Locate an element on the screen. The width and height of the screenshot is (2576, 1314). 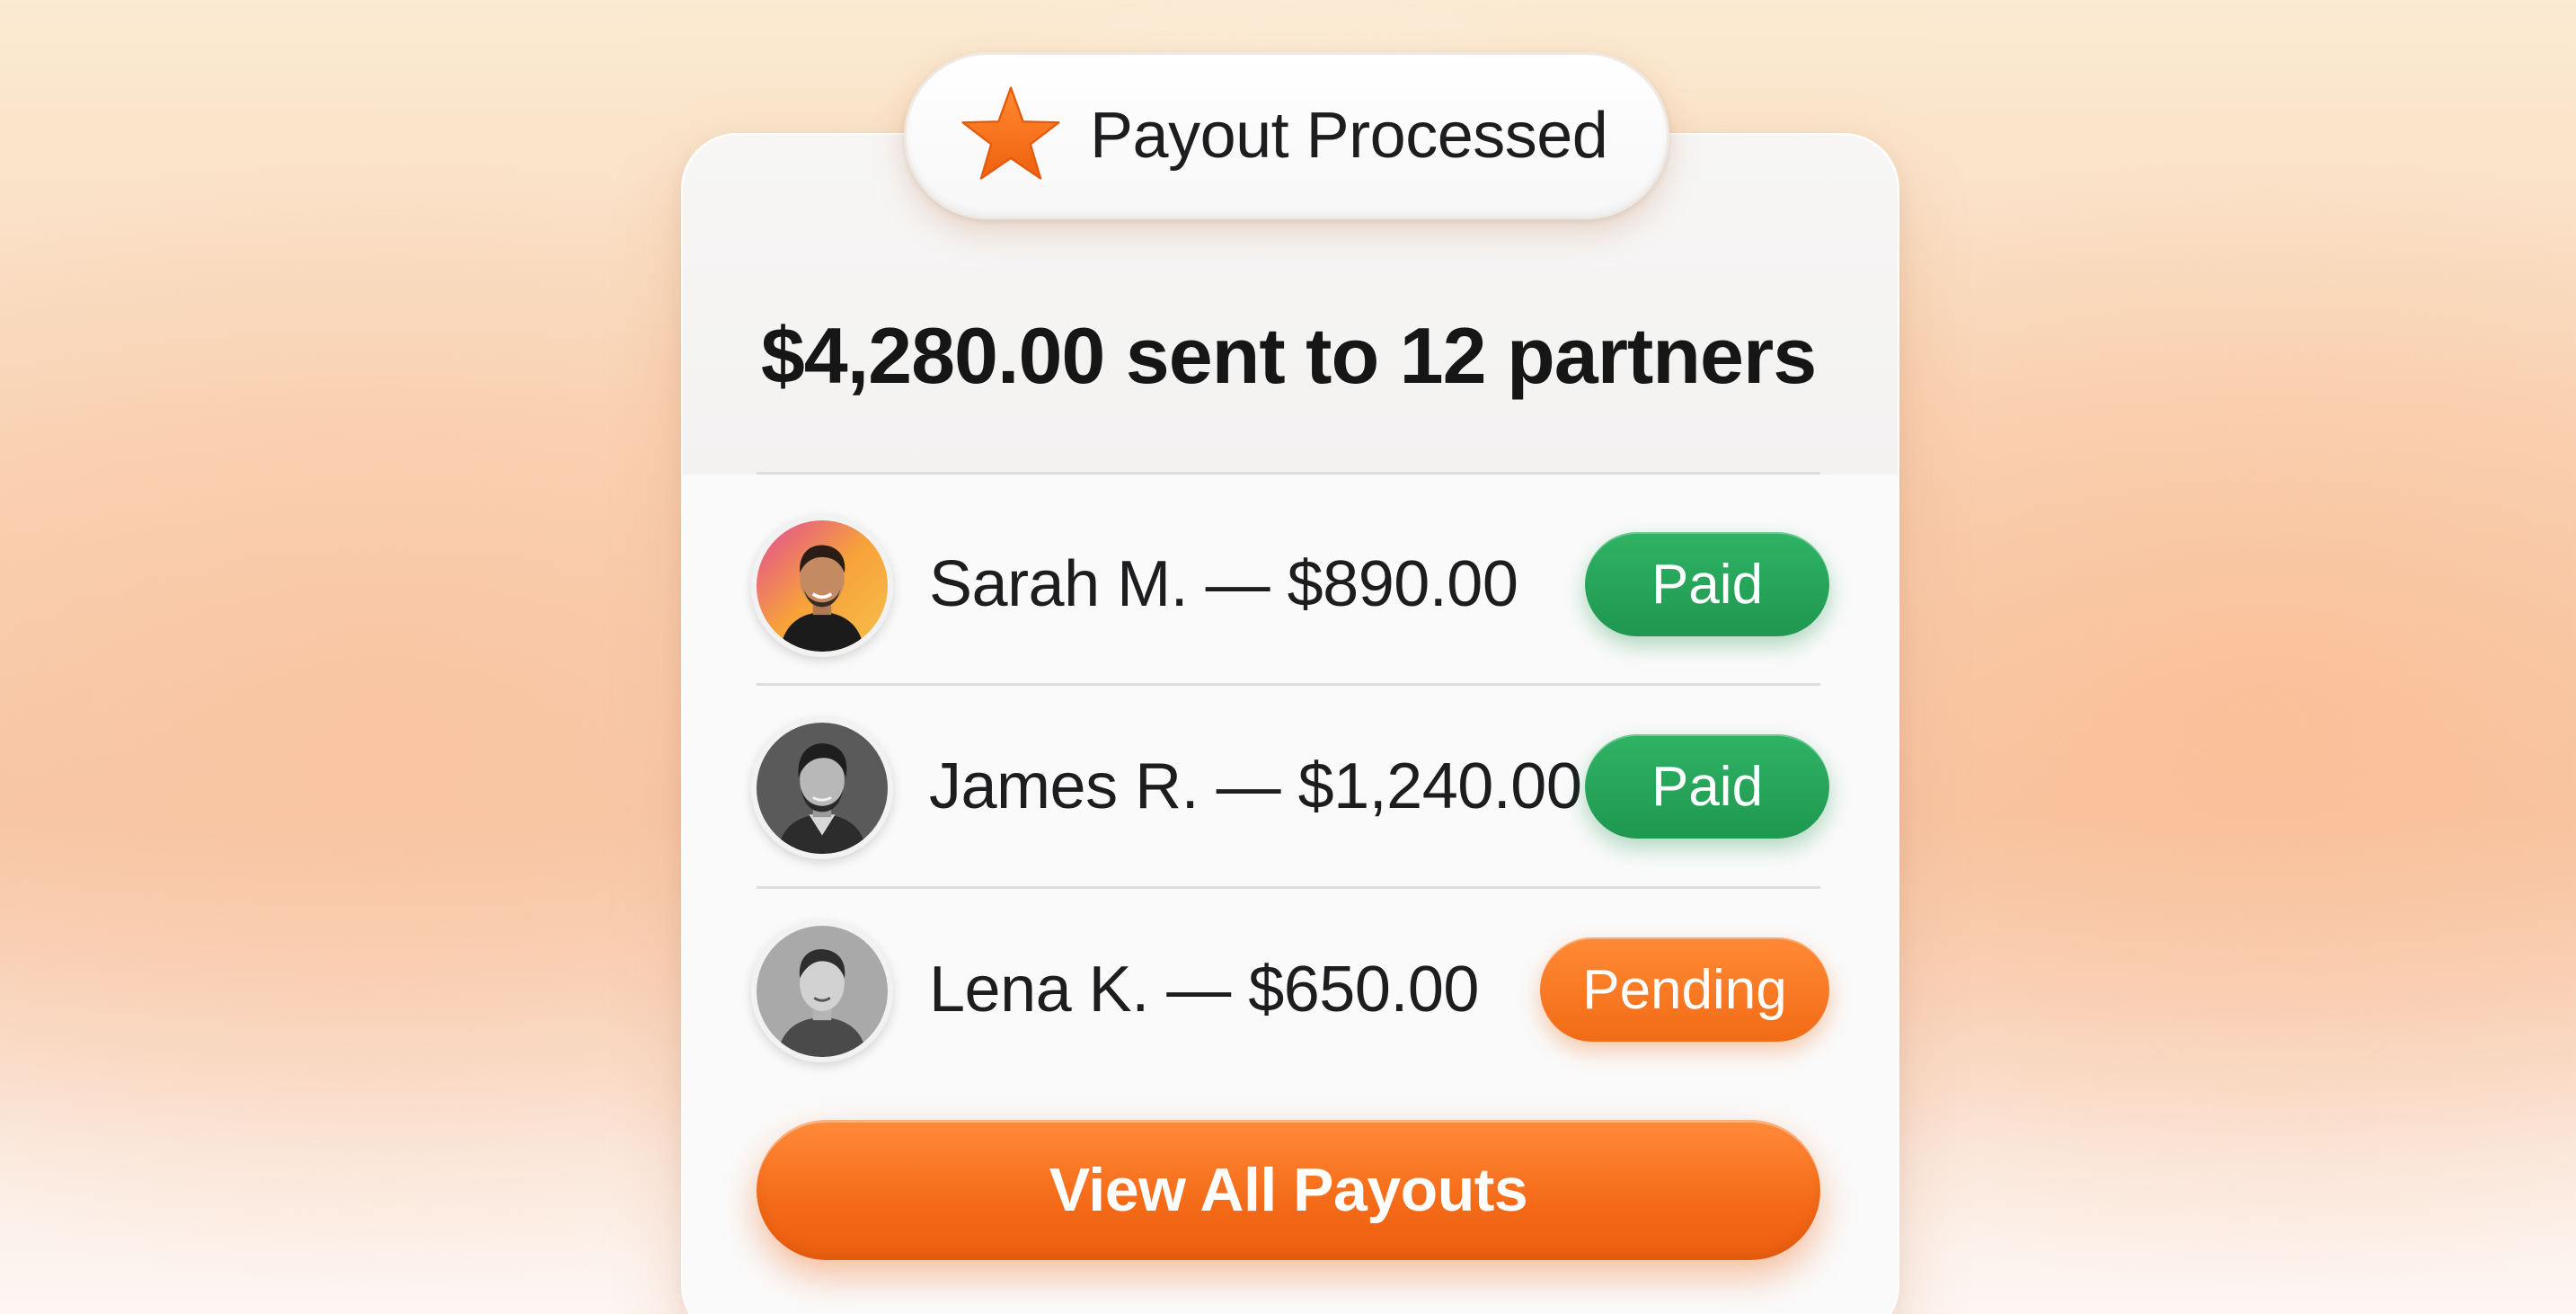
payout-row: James R. — $1,240.00 Paid is located at coordinates (1290, 789).